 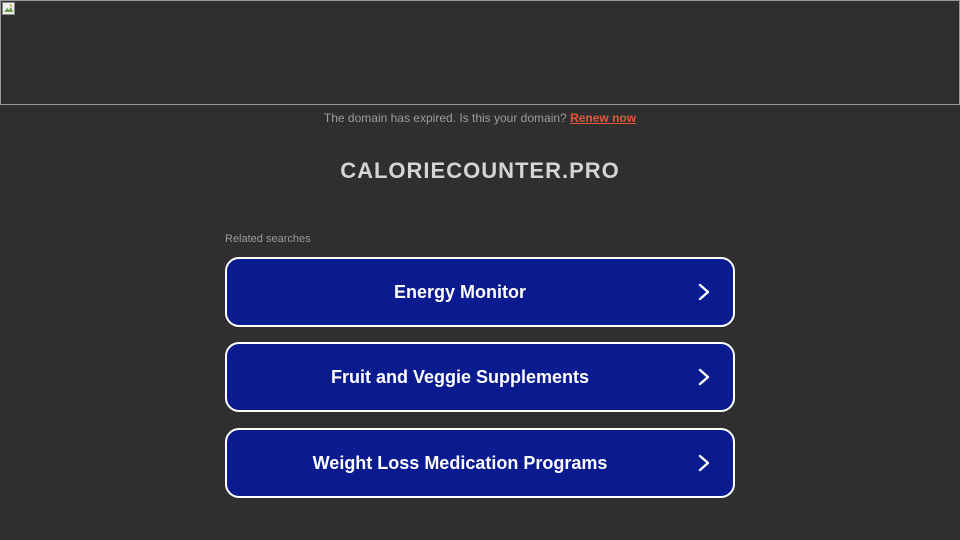 I want to click on domain-title: CALORIECOUNTER.PRO, so click(x=480, y=170).